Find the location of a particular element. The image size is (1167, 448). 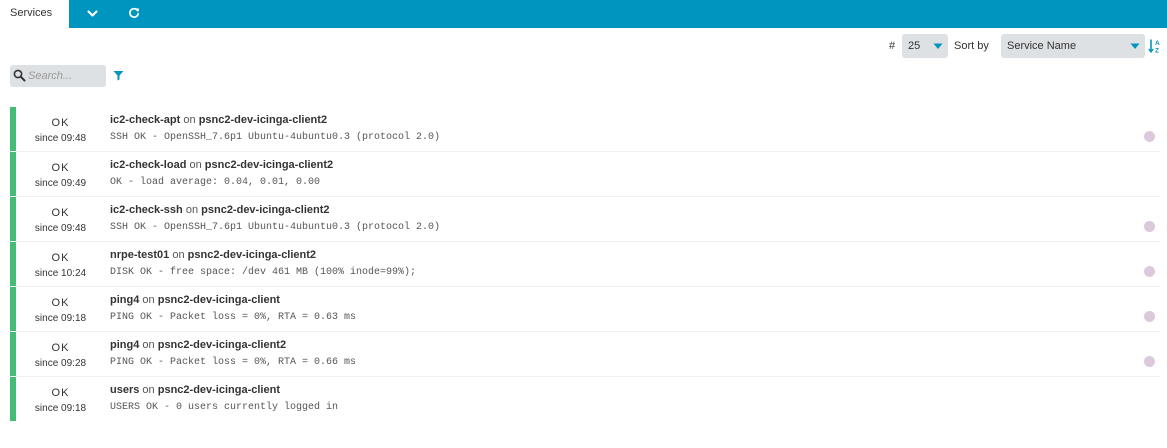

search-icon is located at coordinates (19, 75).